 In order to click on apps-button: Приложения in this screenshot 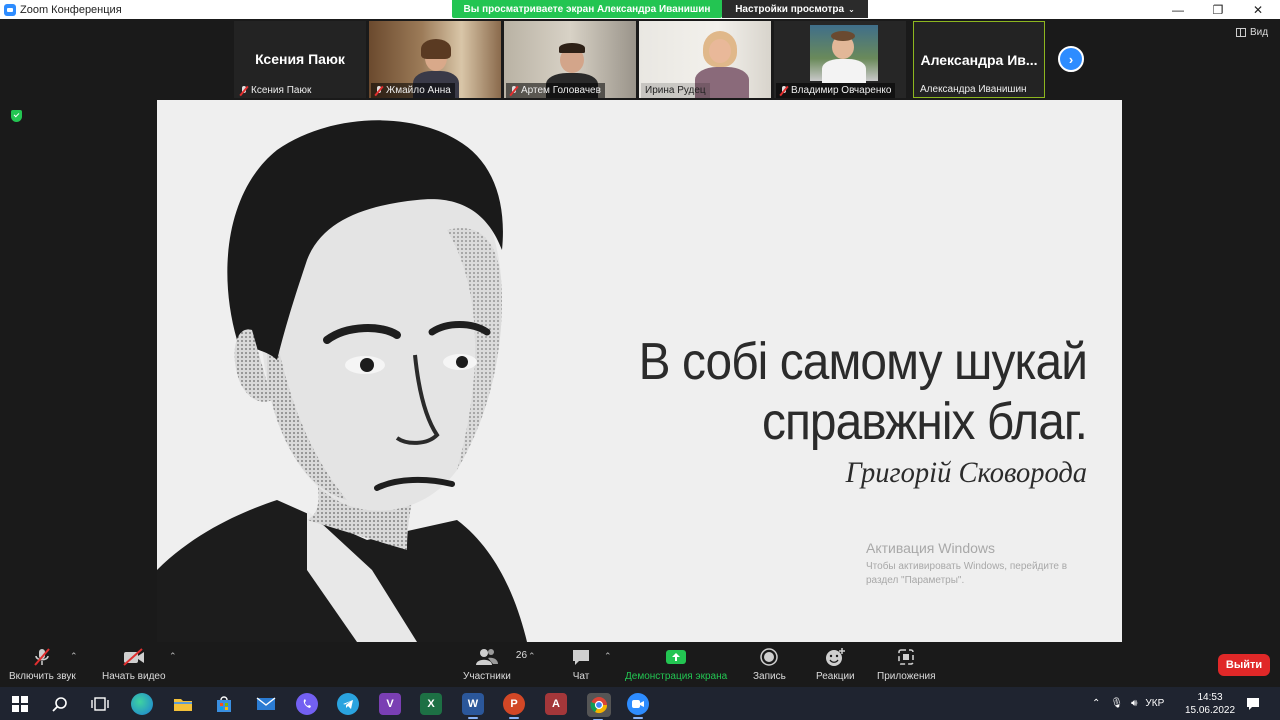, I will do `click(906, 664)`.